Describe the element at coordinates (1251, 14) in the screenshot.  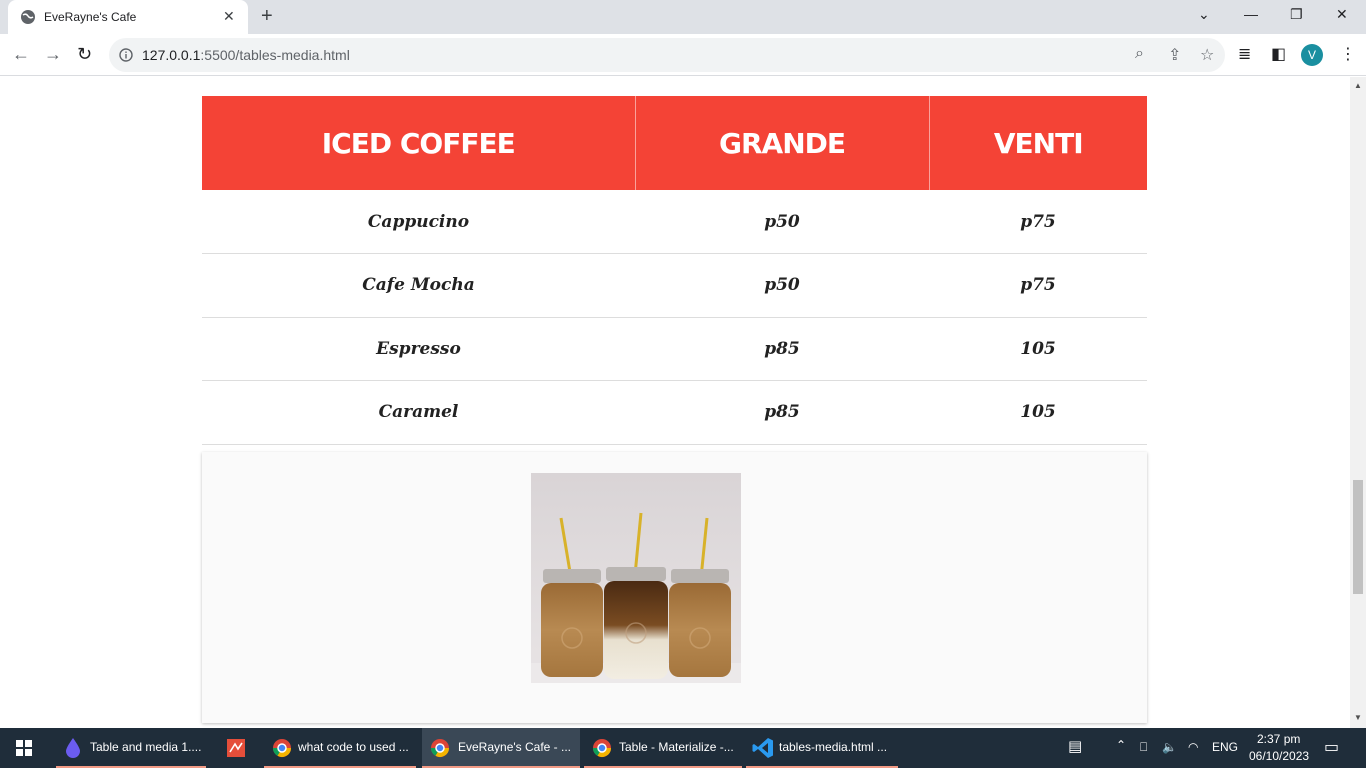
I see `minimize-icon: —` at that location.